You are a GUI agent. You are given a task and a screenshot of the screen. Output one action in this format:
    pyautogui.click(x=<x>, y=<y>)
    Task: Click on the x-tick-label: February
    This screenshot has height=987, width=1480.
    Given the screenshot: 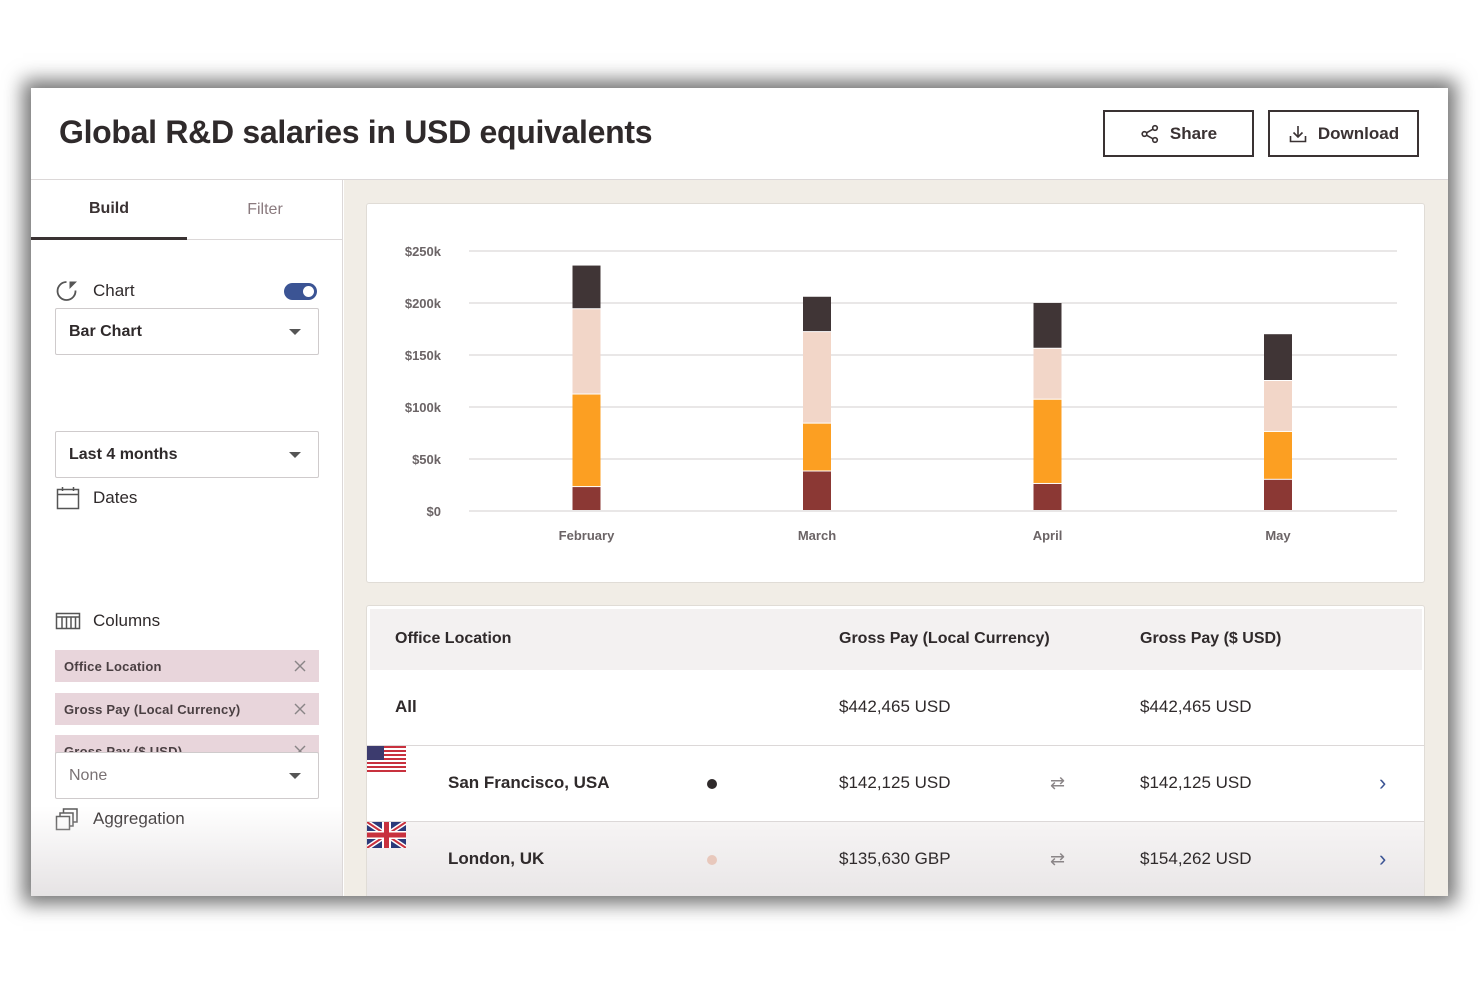 What is the action you would take?
    pyautogui.click(x=587, y=535)
    